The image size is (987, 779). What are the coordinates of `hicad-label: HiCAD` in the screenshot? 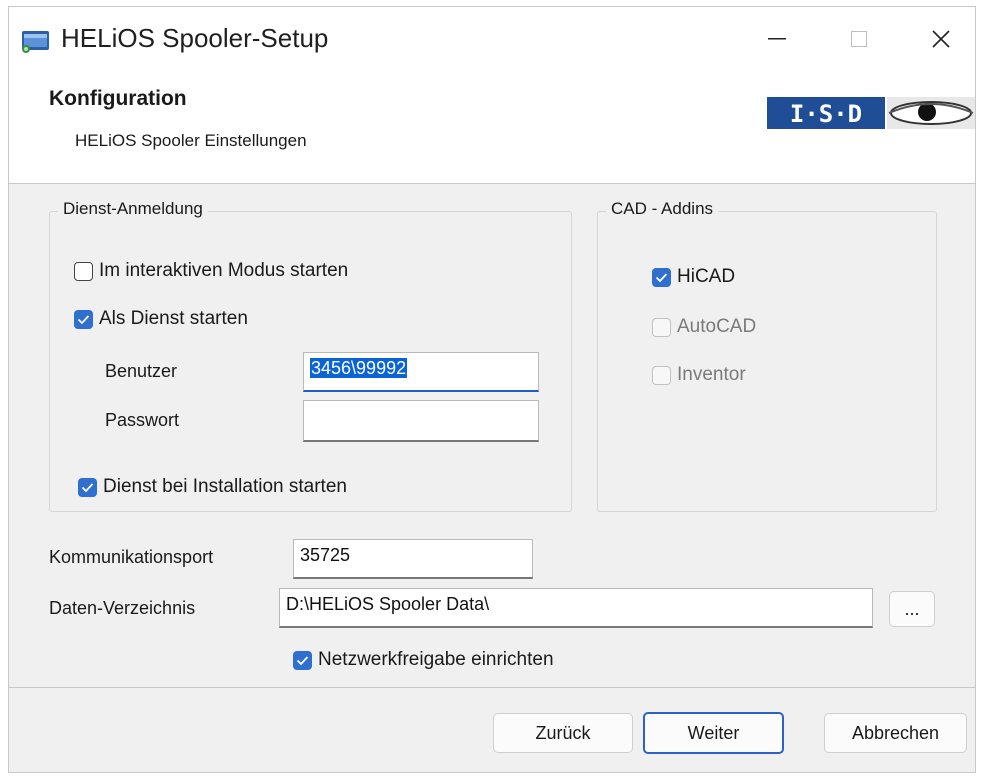 It's located at (706, 276).